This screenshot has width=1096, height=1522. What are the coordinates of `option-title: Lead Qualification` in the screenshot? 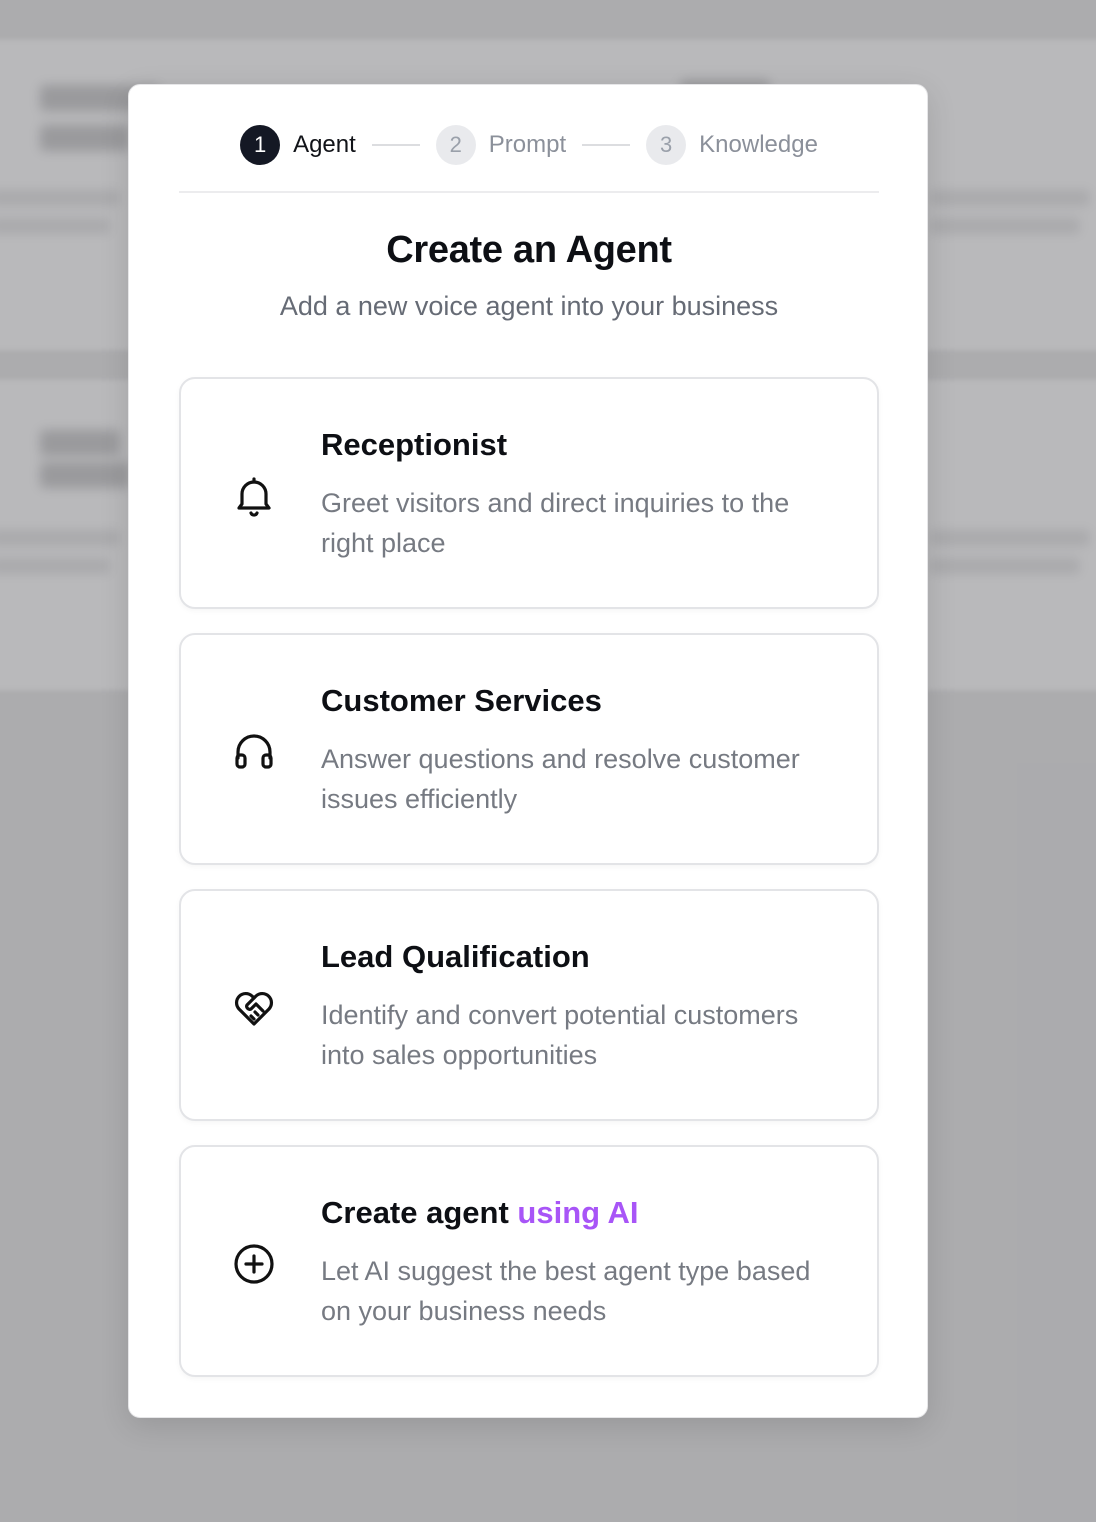 It's located at (455, 956).